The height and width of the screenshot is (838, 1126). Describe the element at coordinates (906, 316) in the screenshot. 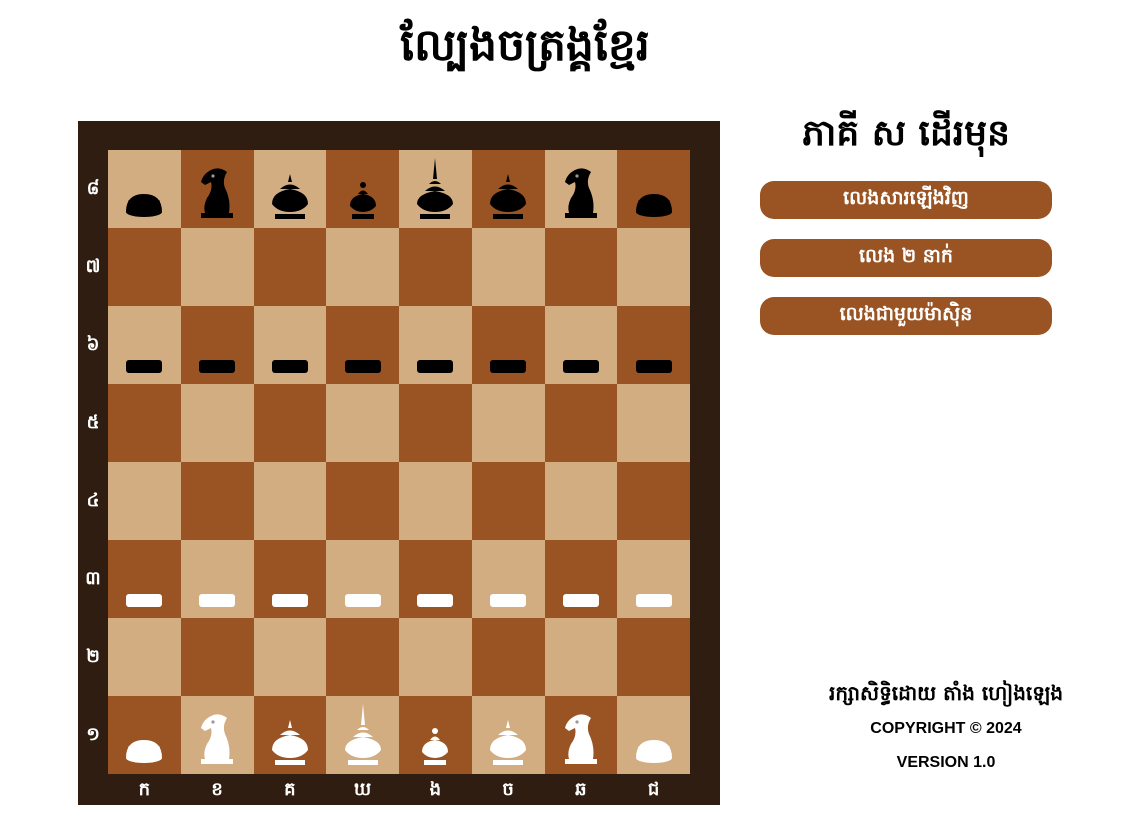

I see `vs-computer-button: លេងជាមួយម៉ាស៊ិន` at that location.